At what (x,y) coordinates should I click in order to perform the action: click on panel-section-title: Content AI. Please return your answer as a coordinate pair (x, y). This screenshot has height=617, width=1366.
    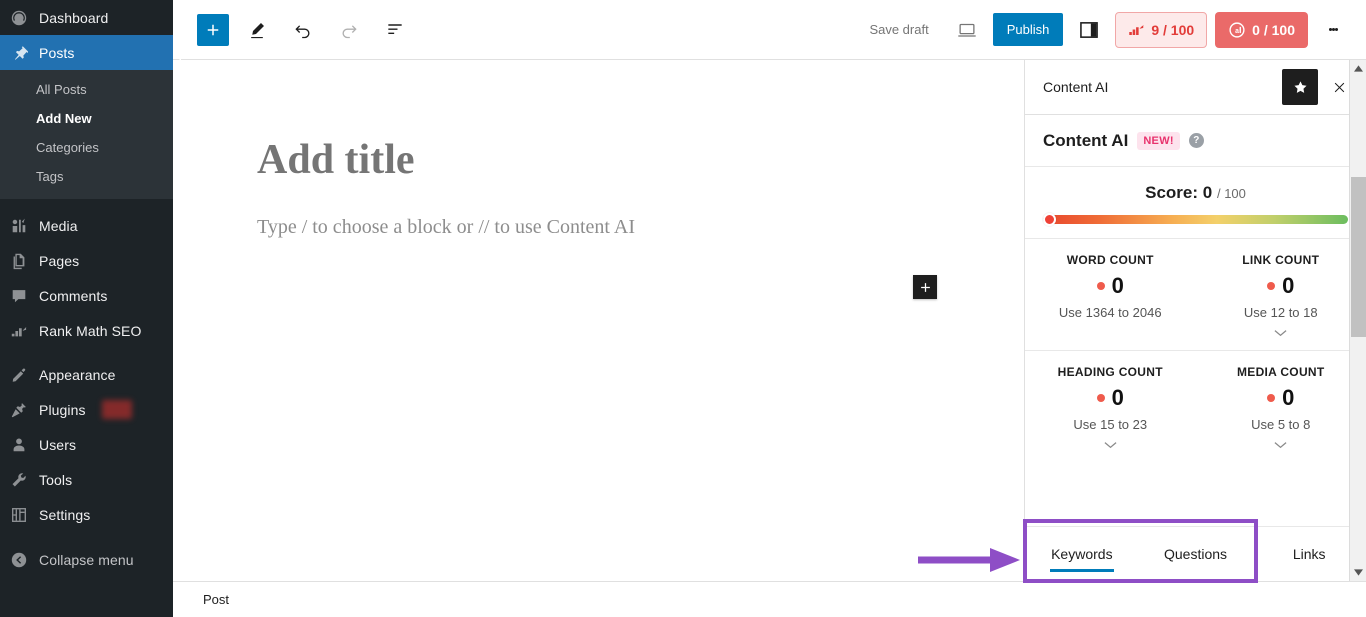
    Looking at the image, I should click on (1086, 140).